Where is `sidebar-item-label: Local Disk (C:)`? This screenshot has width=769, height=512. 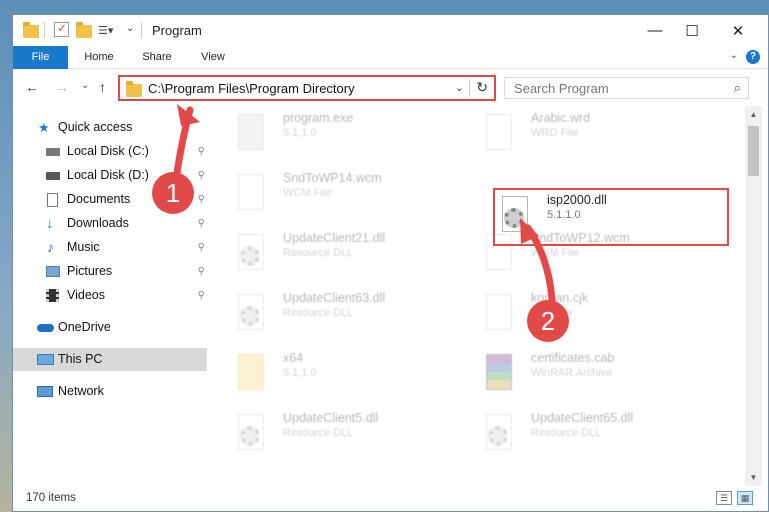 sidebar-item-label: Local Disk (C:) is located at coordinates (108, 151).